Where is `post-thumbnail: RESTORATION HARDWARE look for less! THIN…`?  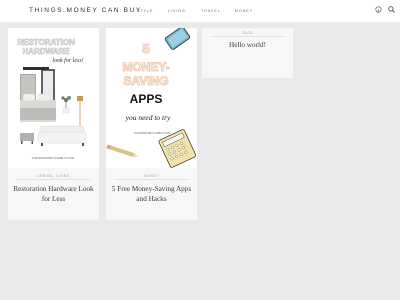 post-thumbnail: RESTORATION HARDWARE look for less! THIN… is located at coordinates (53, 98).